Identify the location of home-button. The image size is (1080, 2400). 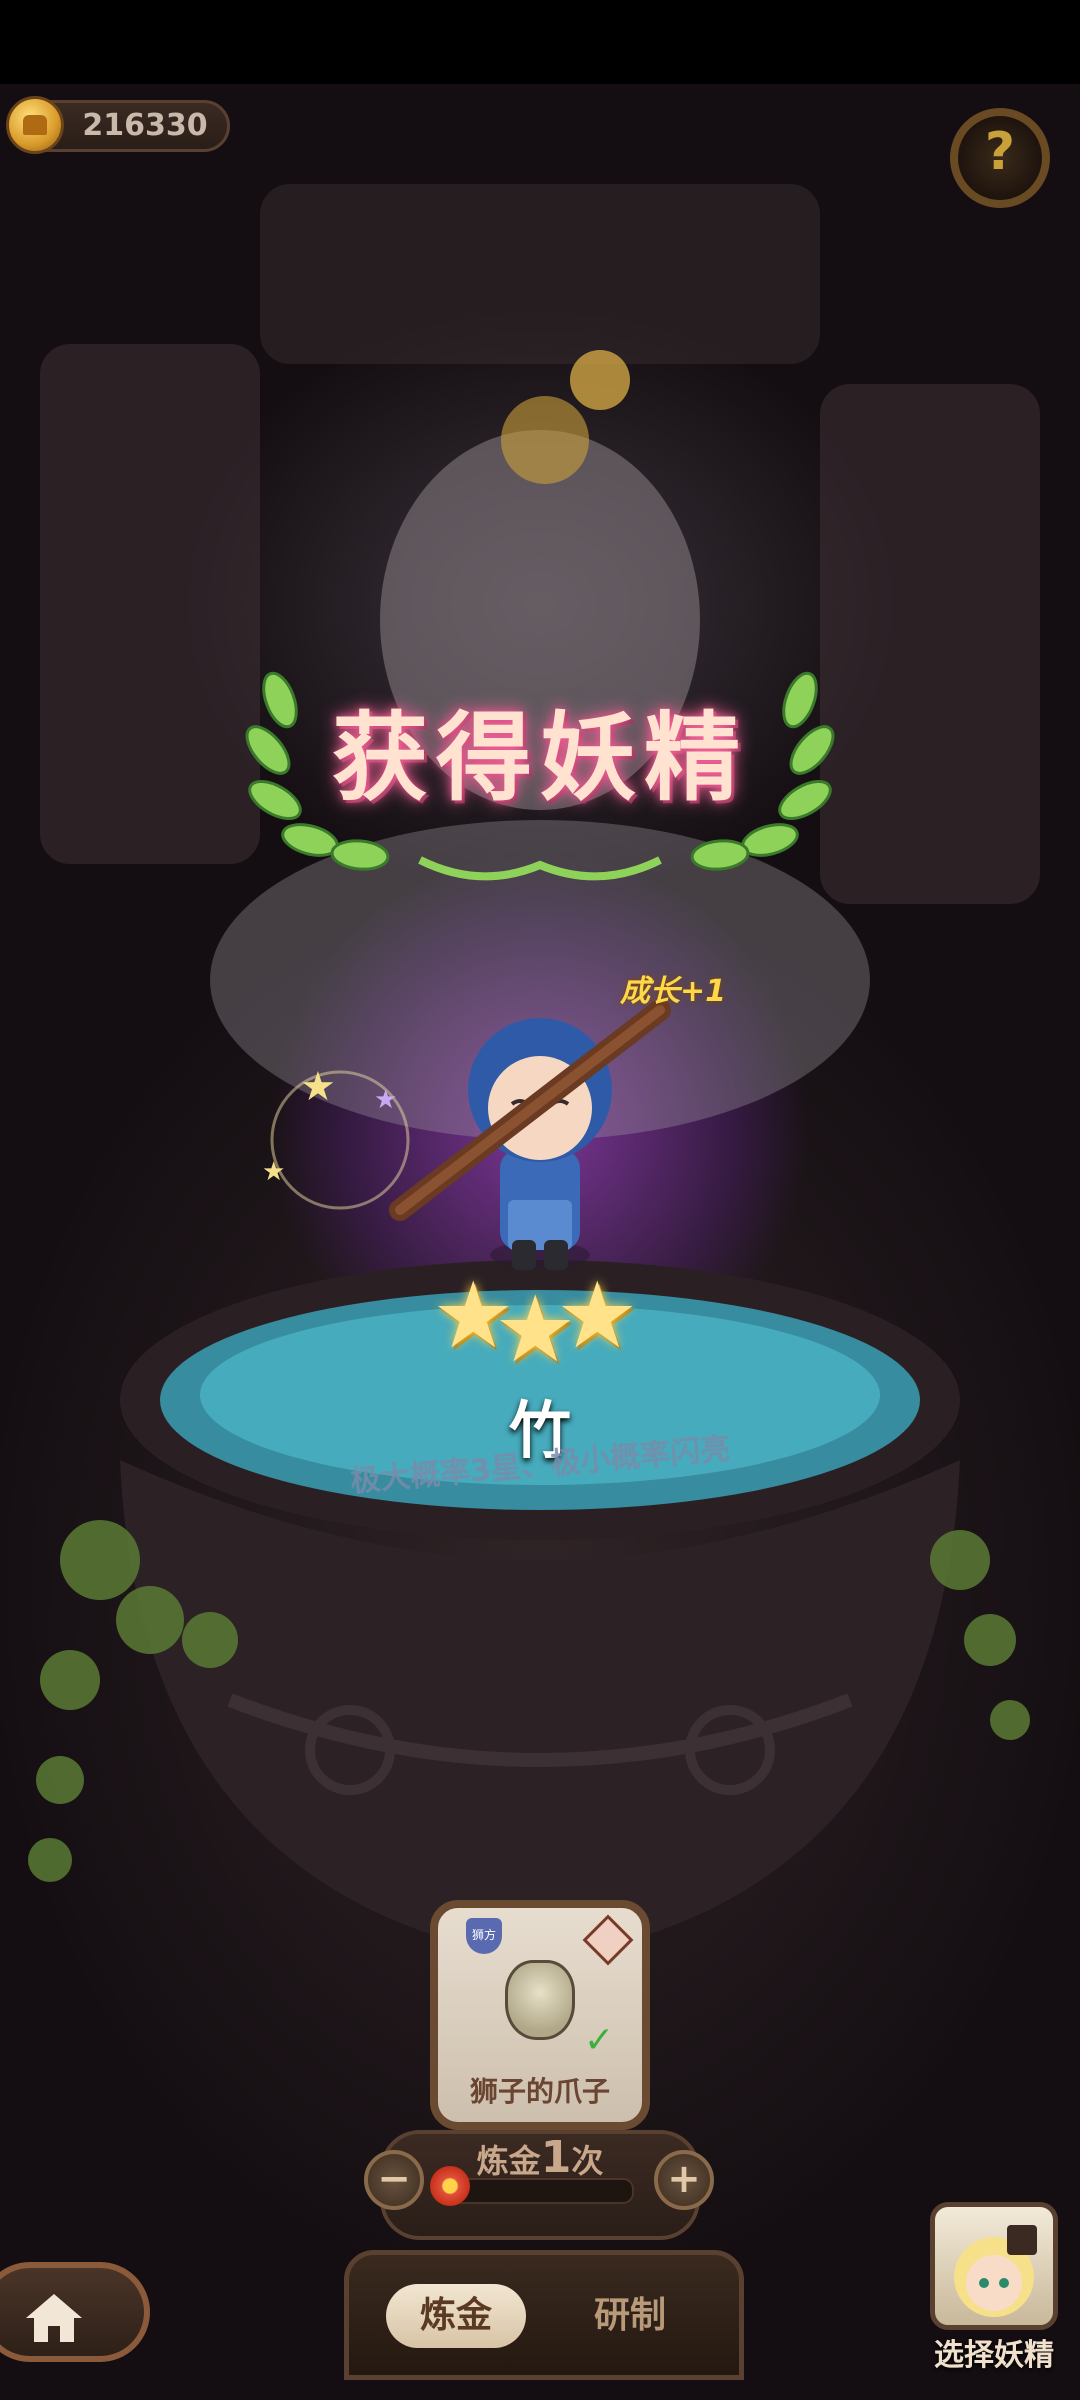
(75, 2312).